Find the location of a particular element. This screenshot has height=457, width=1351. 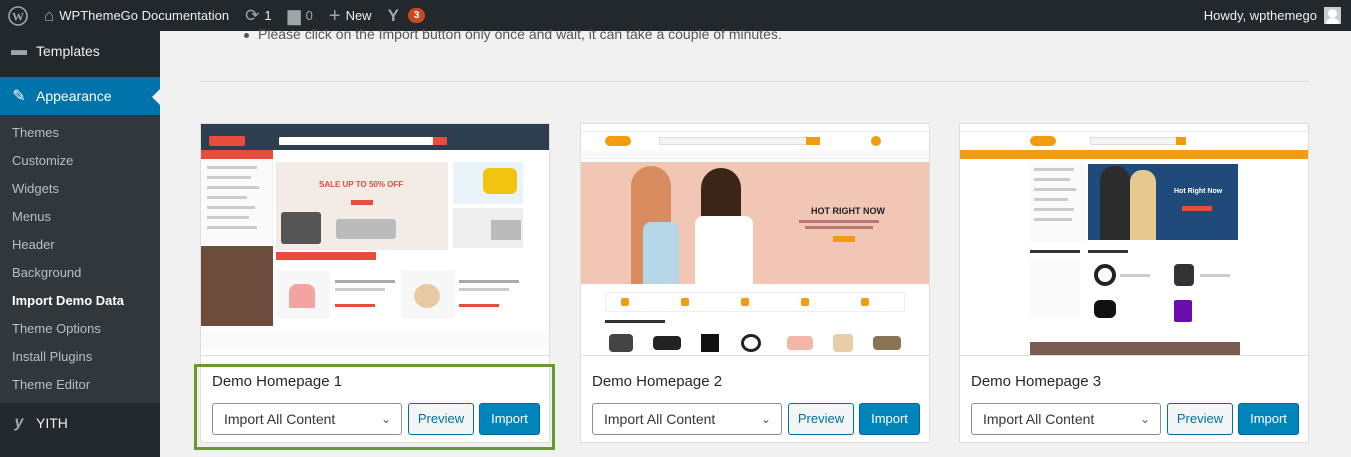

folder-icon: ▬ is located at coordinates (19, 50).